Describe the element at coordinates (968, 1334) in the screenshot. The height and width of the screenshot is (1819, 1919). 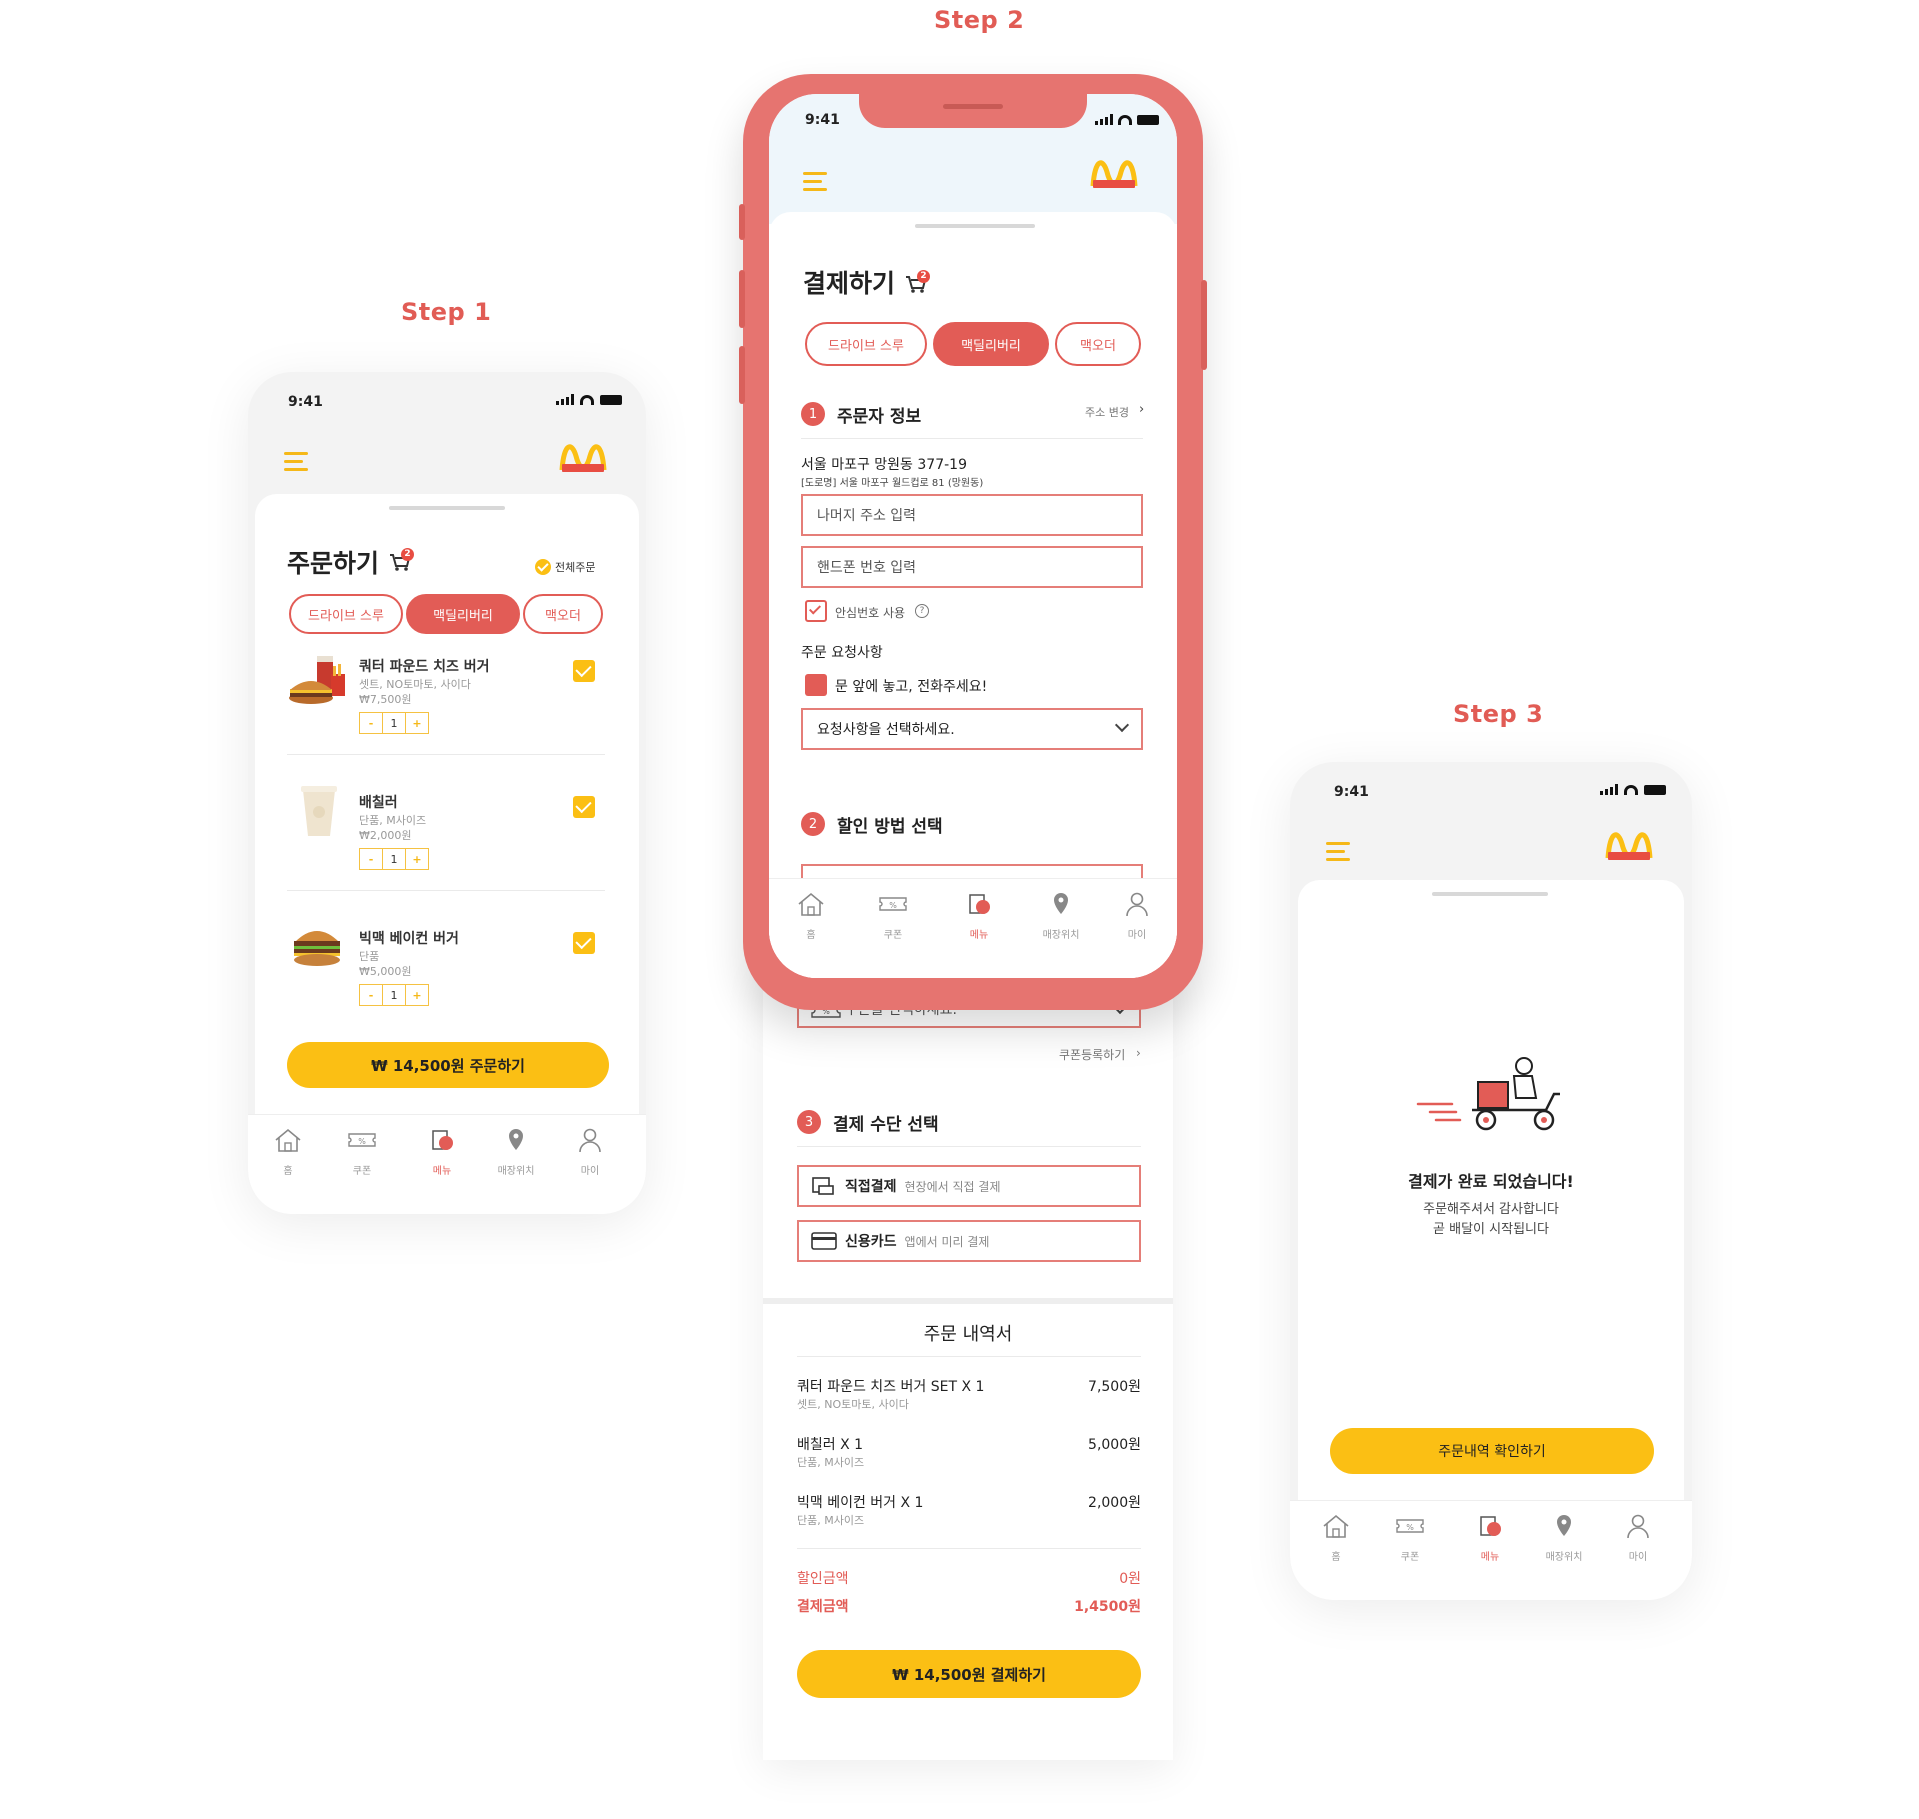
I see `receipt-title: 주문 내역서` at that location.